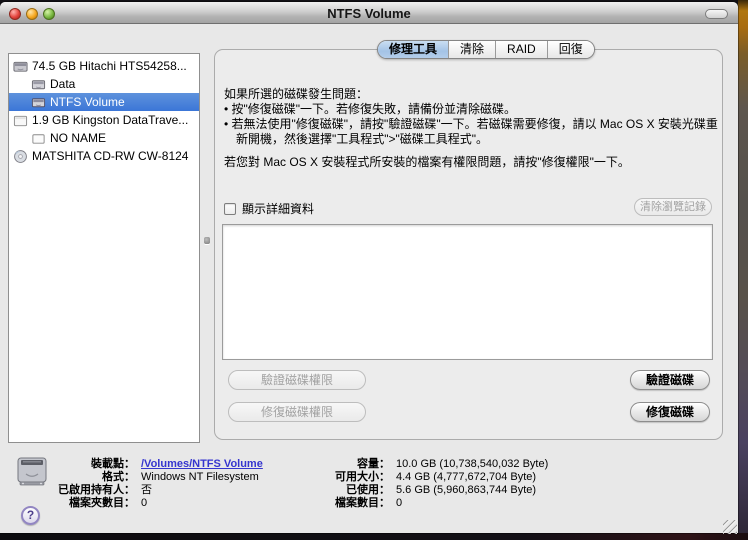 Image resolution: width=748 pixels, height=540 pixels. I want to click on sidebar-item-data: Data, so click(104, 84).